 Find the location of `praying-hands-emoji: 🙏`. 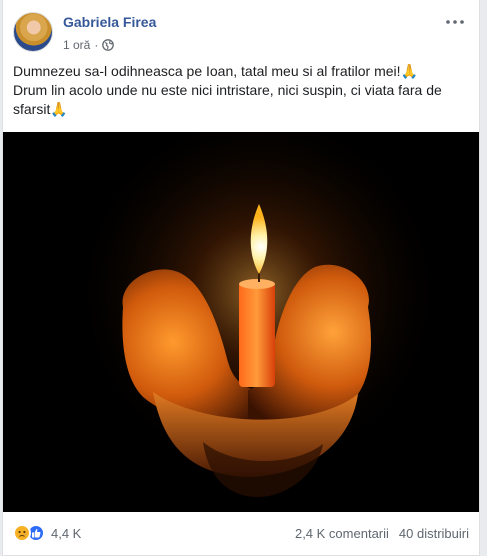

praying-hands-emoji: 🙏 is located at coordinates (409, 71).